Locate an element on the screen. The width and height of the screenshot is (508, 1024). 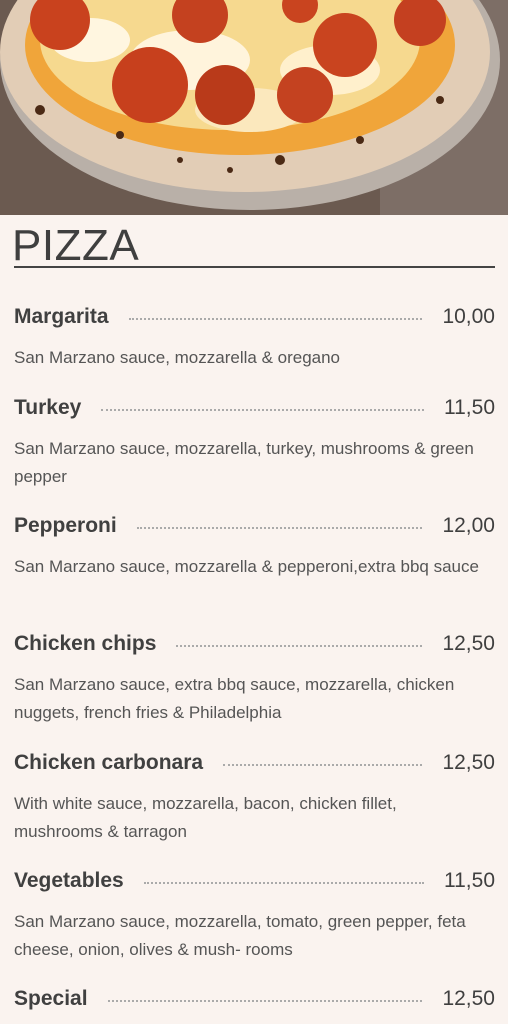
menu-item-row: Margarita 10,00 is located at coordinates (254, 317).